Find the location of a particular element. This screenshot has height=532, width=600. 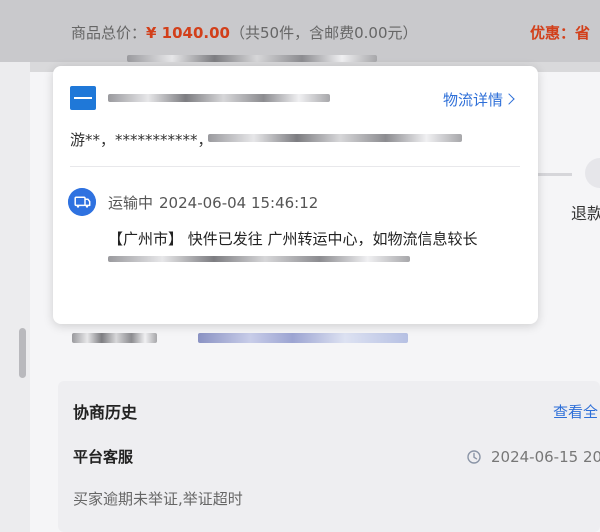

recipient-info: 游**，***********， is located at coordinates (141, 140).